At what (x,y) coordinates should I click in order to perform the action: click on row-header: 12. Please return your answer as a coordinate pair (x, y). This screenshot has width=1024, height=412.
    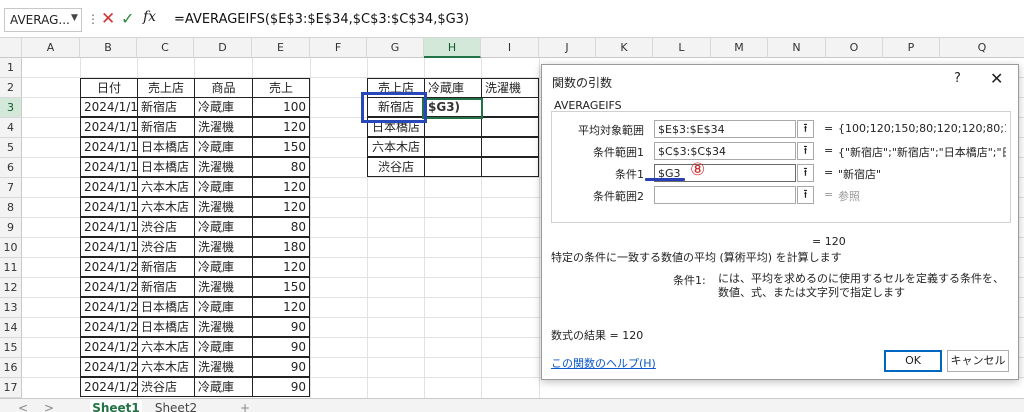
    Looking at the image, I should click on (11, 288).